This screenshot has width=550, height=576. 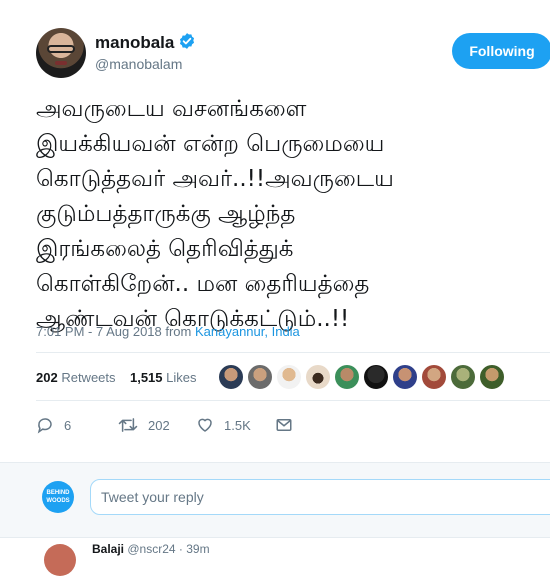 What do you see at coordinates (203, 284) in the screenshot?
I see `tweet-text-line: கொள்கிறேன்.. மன தைரியத்தை` at bounding box center [203, 284].